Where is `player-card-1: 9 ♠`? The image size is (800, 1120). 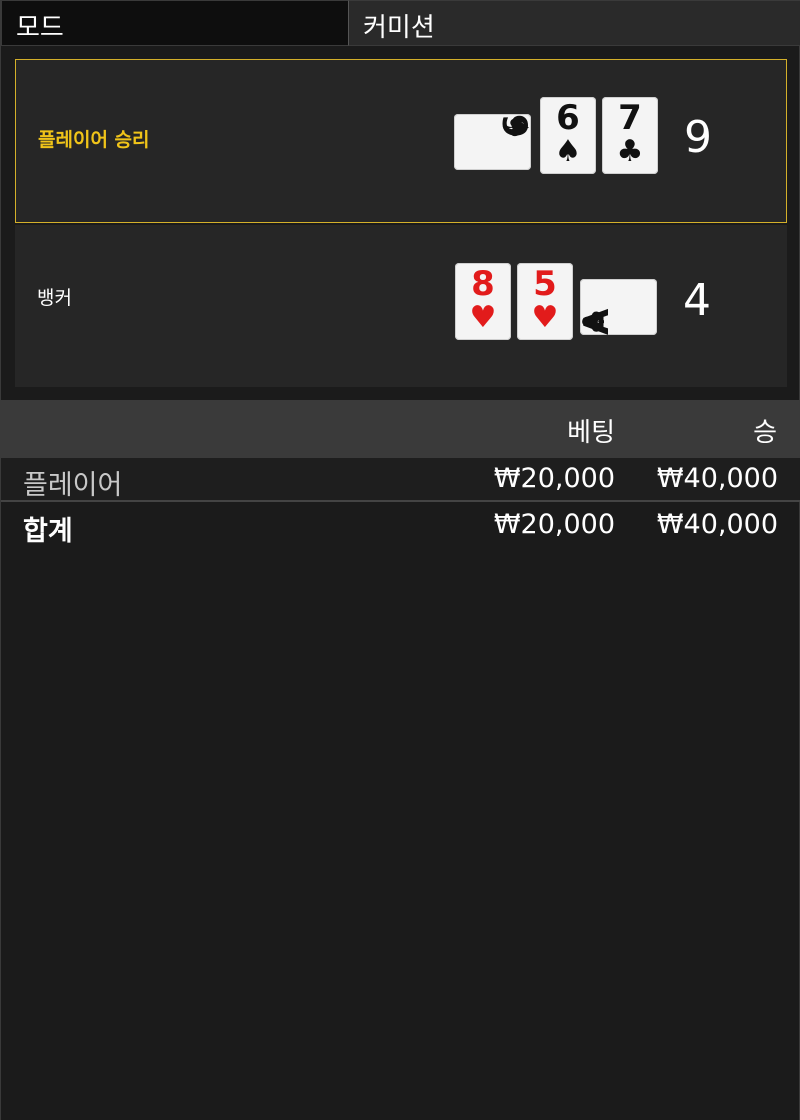 player-card-1: 9 ♠ is located at coordinates (494, 142).